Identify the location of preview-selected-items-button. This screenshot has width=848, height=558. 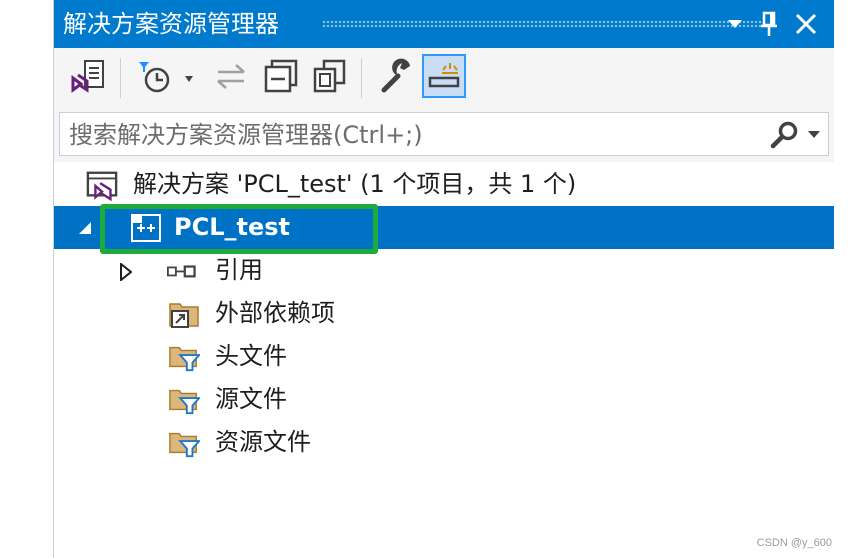
(444, 76).